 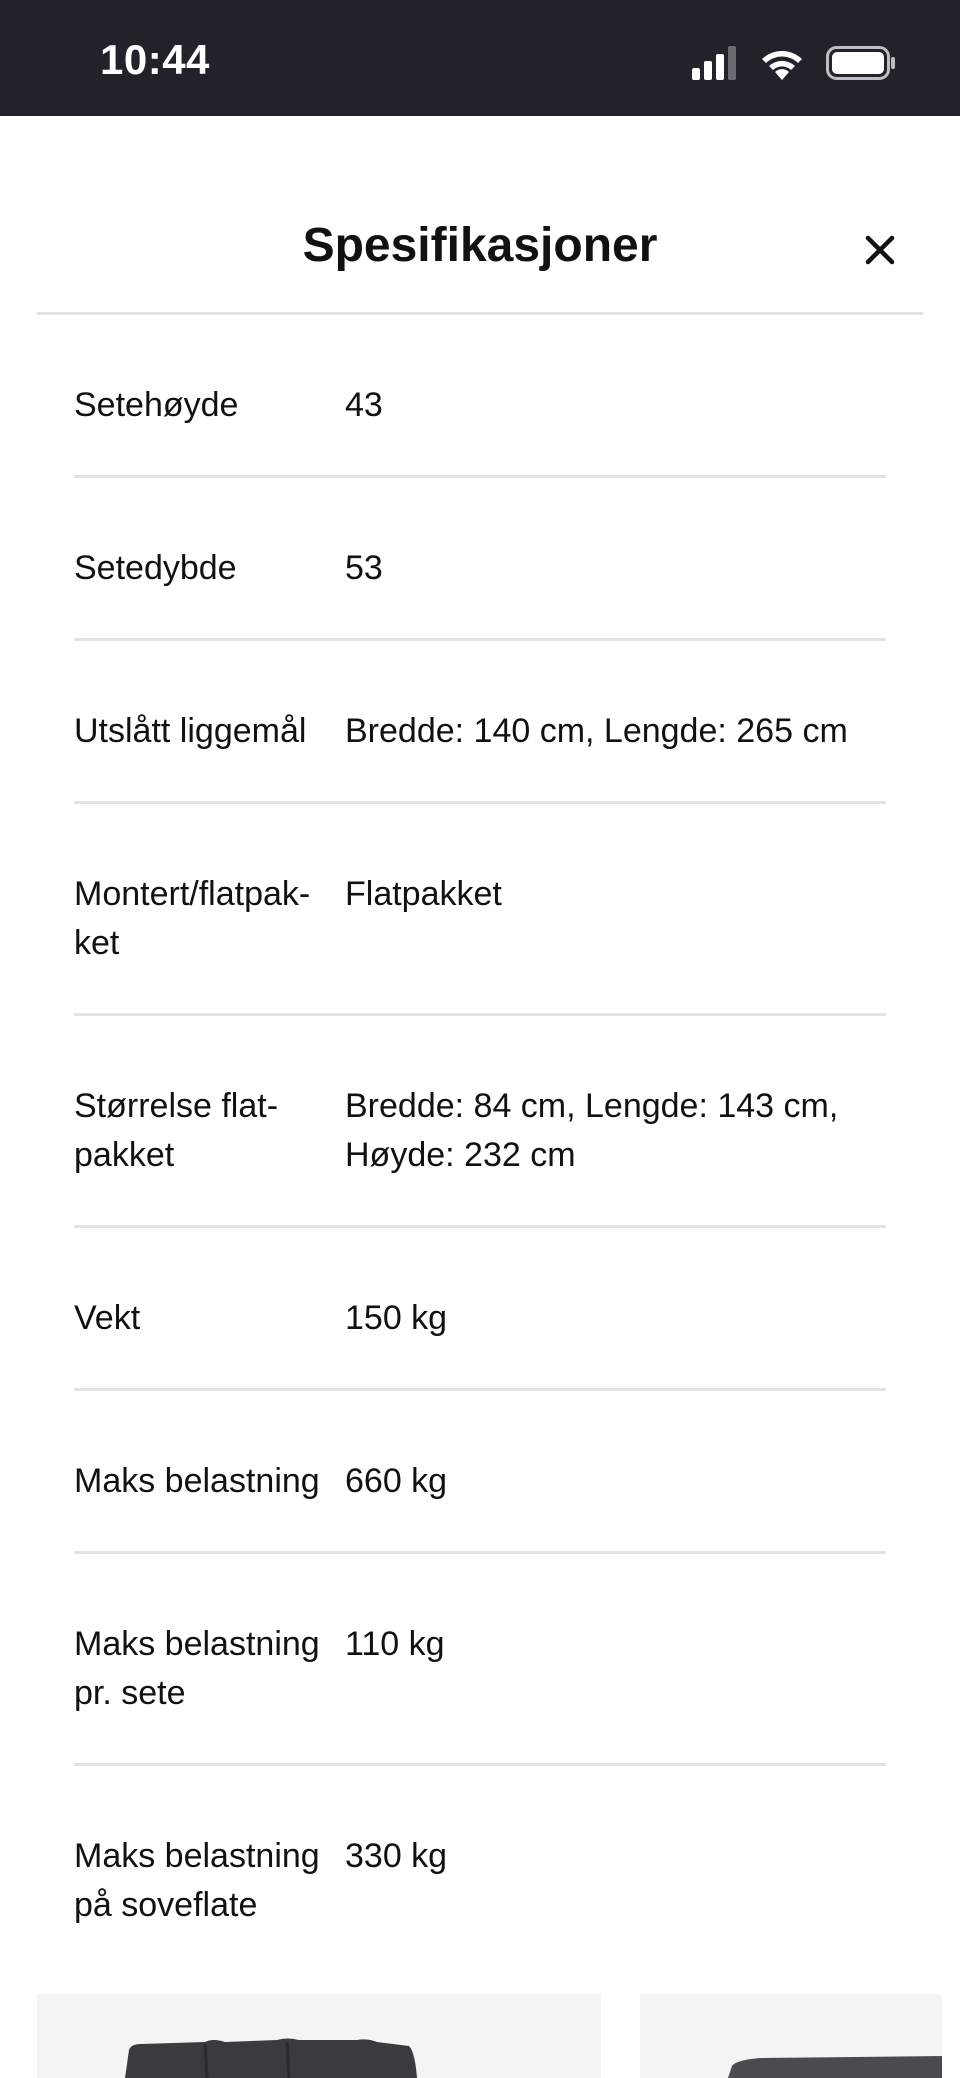 I want to click on spec-value: 660 kg, so click(x=396, y=1481).